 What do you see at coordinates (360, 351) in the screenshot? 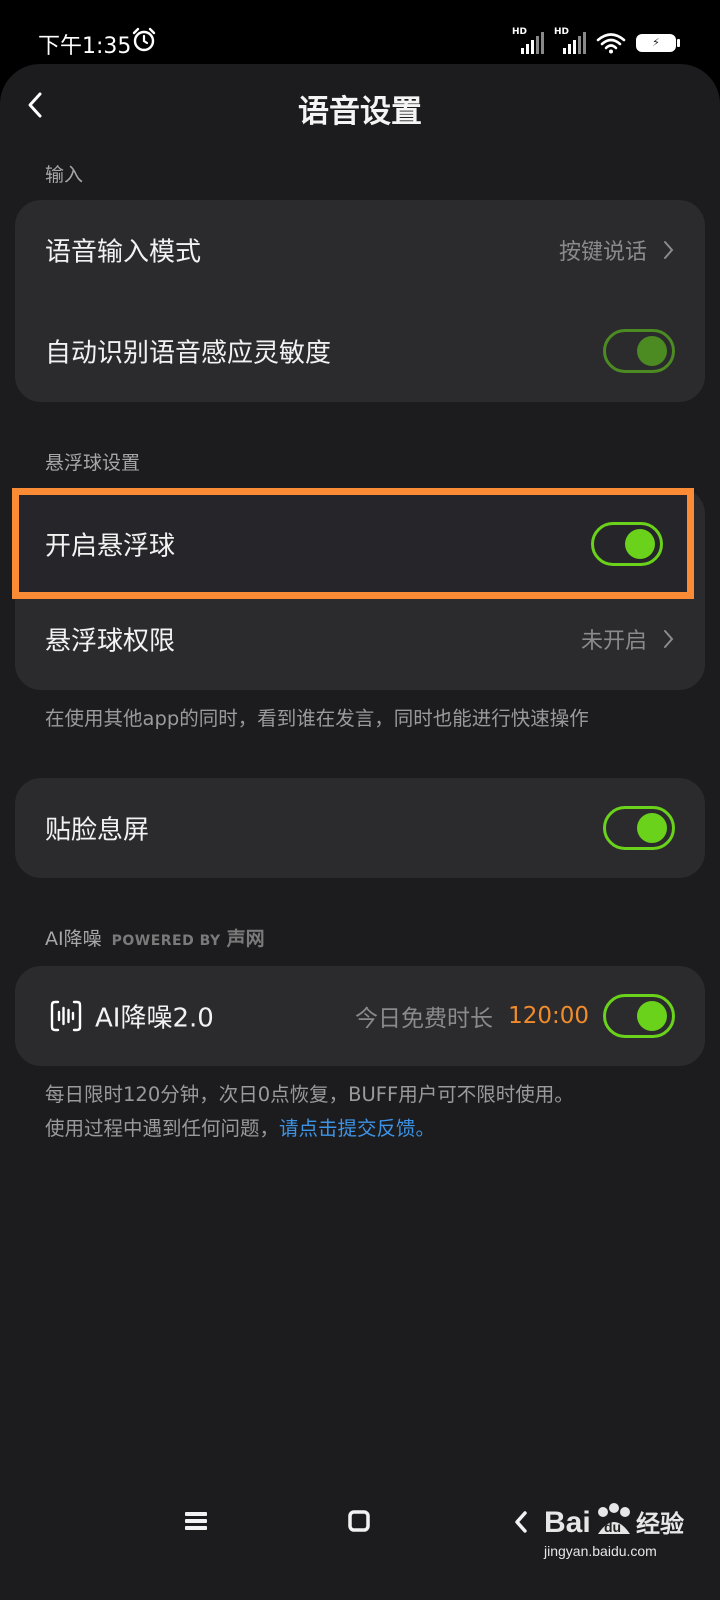
I see `auto-sensitivity-row: 自动识别语音感应灵敏度` at bounding box center [360, 351].